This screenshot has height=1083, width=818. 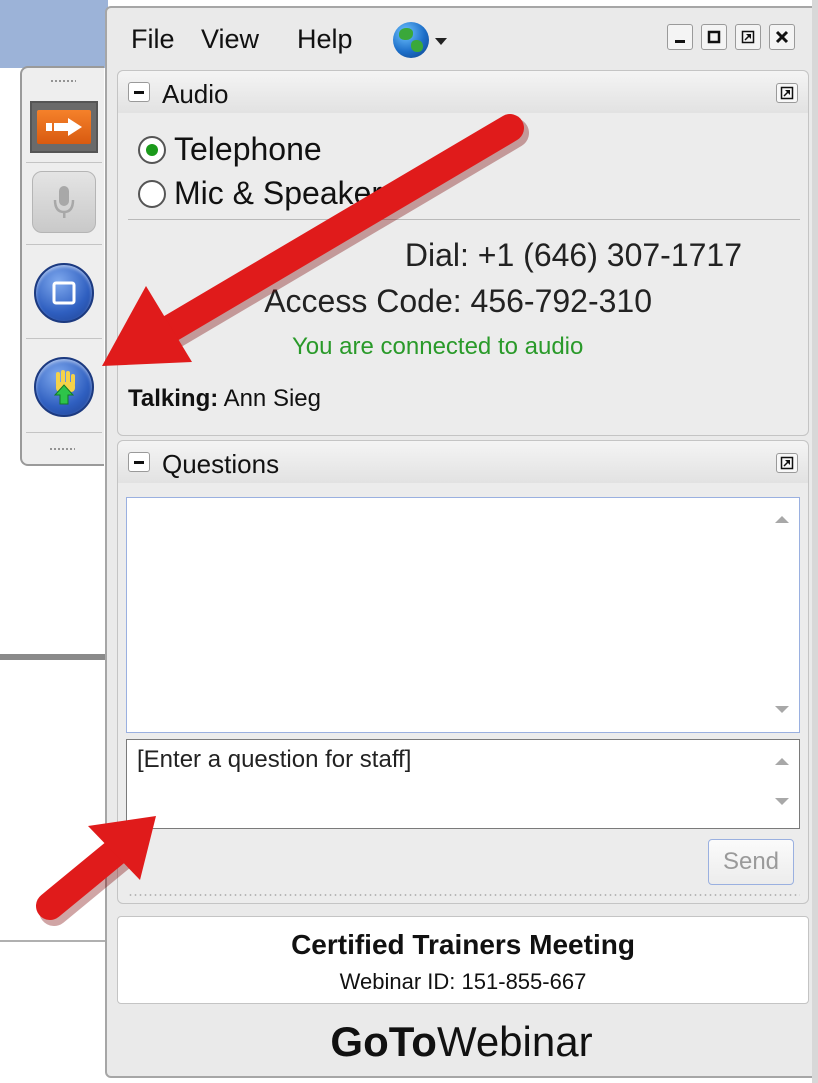 What do you see at coordinates (63, 81) in the screenshot?
I see `grip-handle-top` at bounding box center [63, 81].